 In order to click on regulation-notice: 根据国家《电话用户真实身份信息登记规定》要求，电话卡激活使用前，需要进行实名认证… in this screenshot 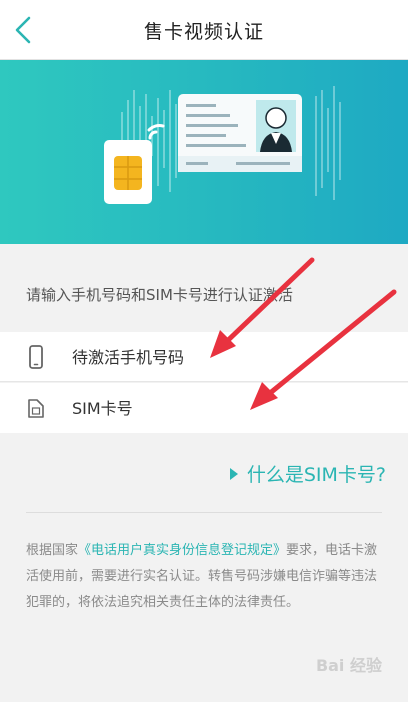, I will do `click(206, 577)`.